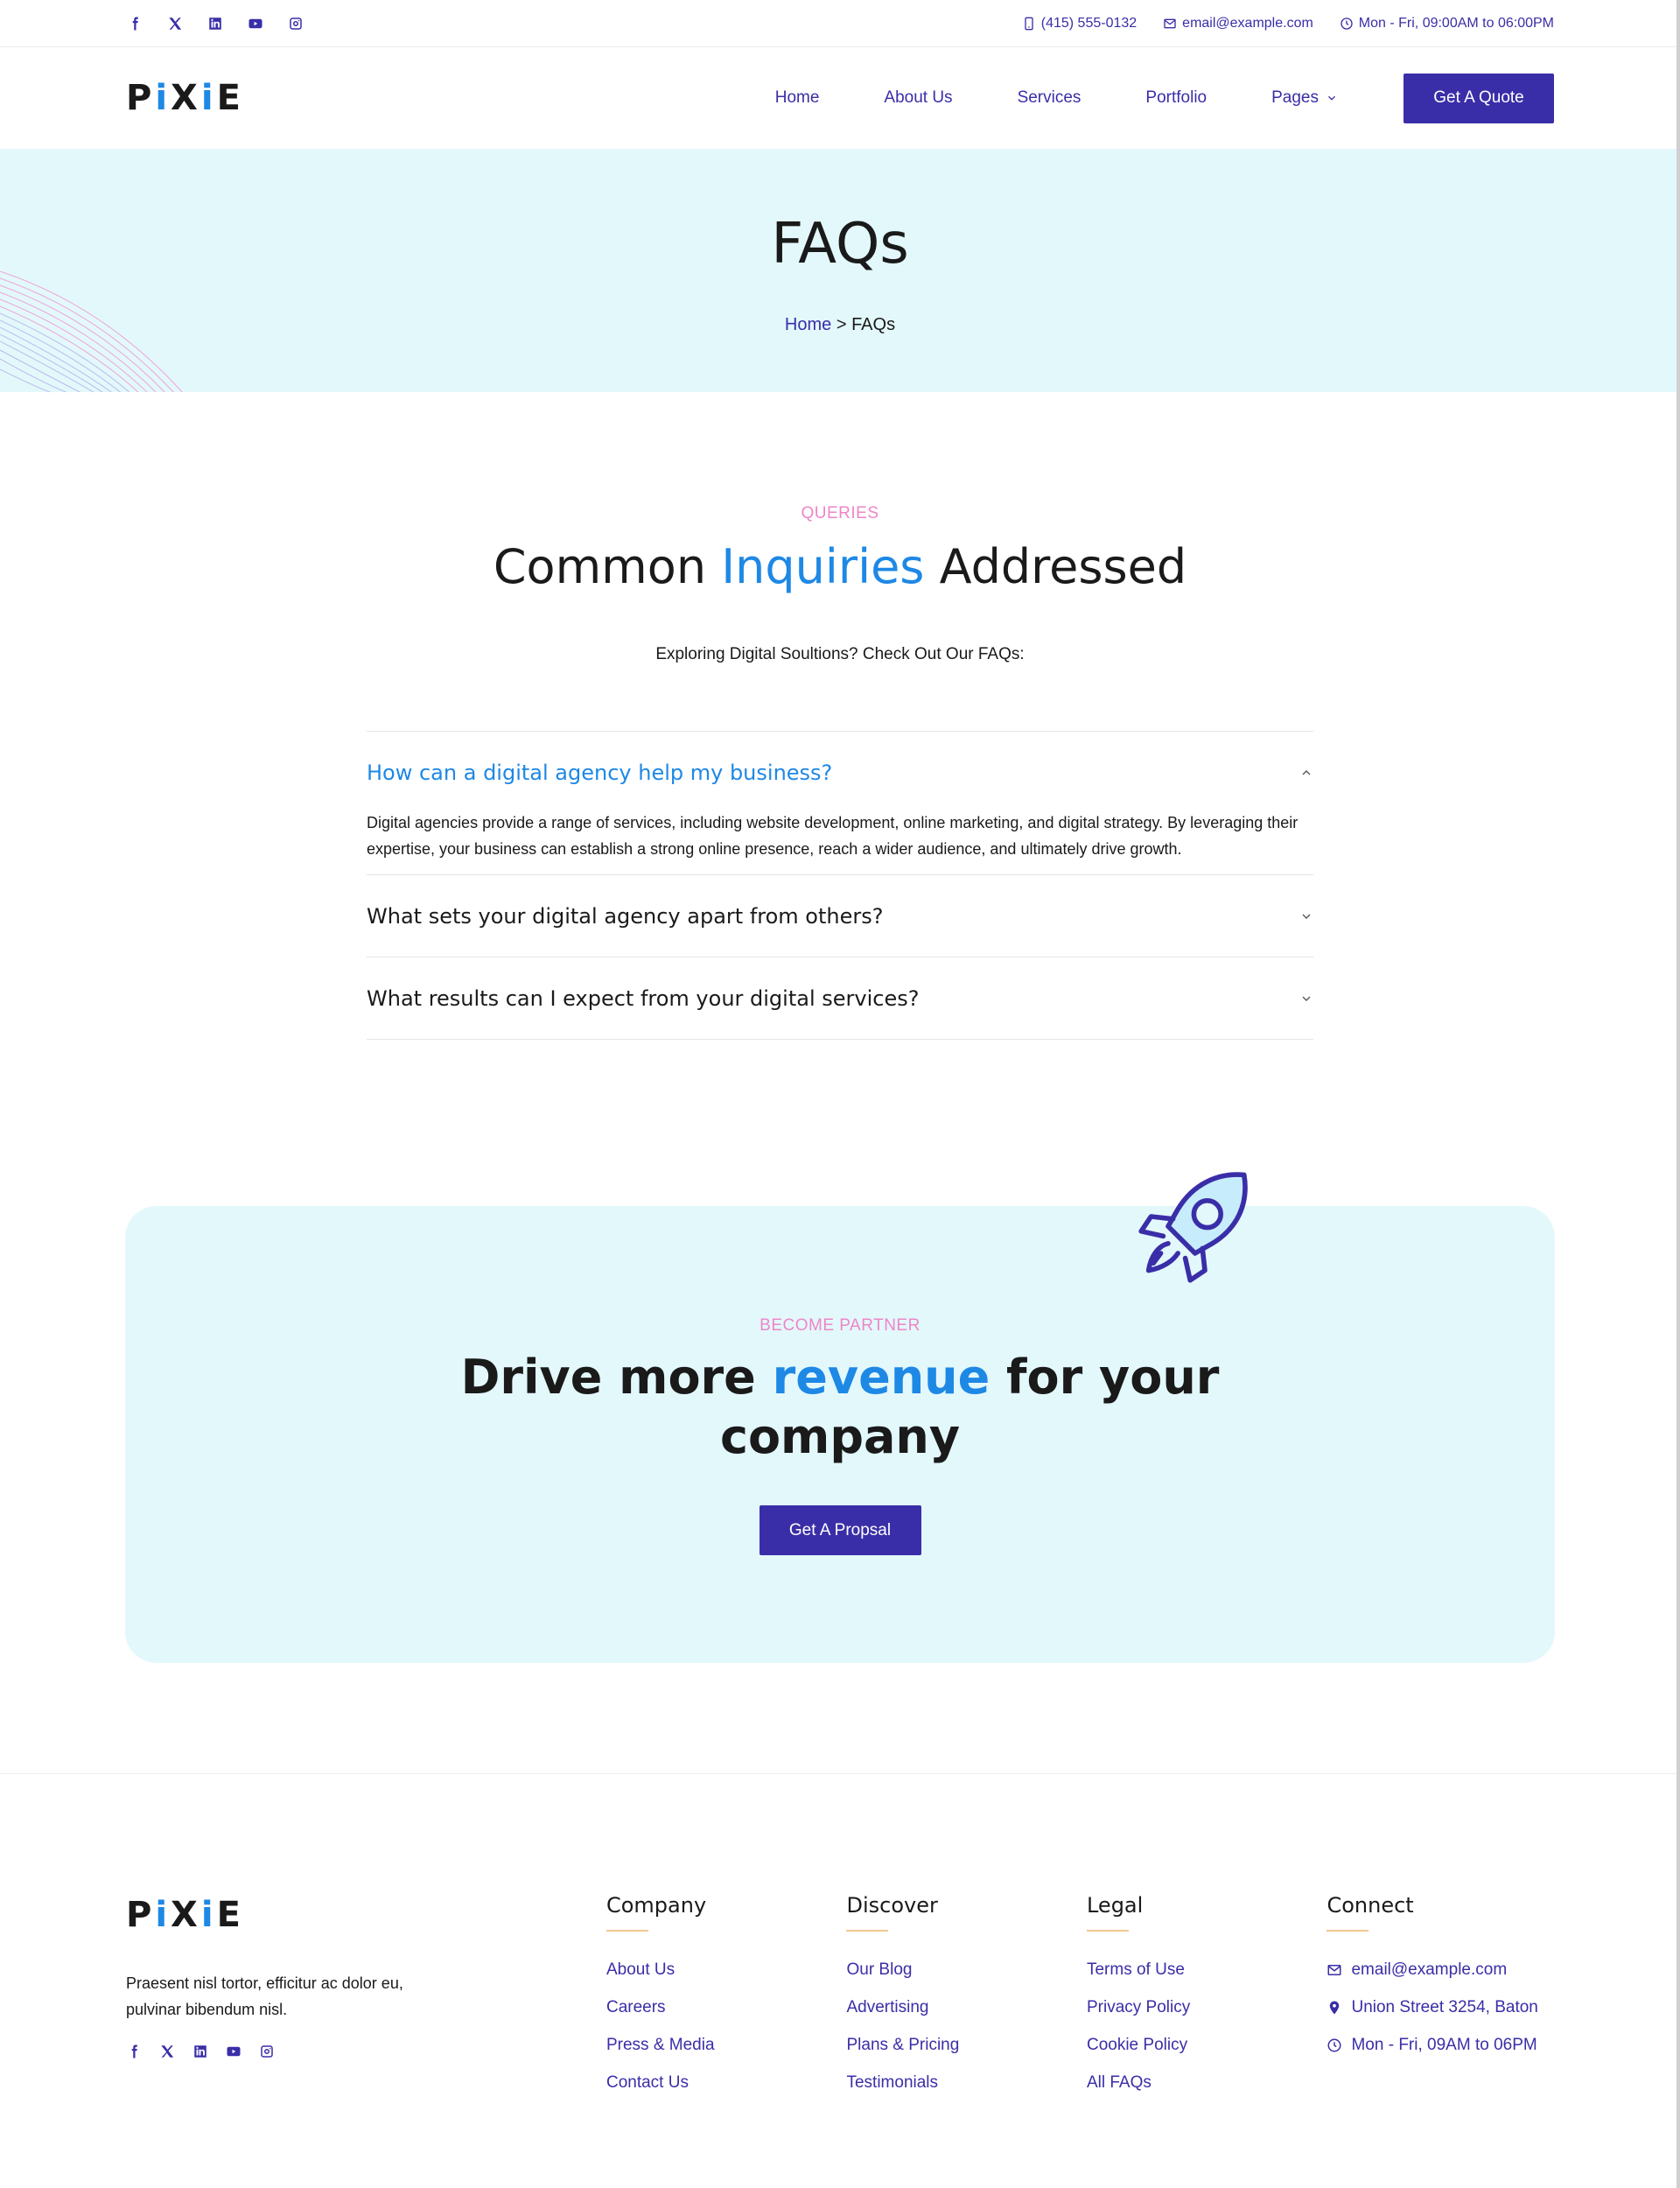 The width and height of the screenshot is (1680, 2188). What do you see at coordinates (1207, 1969) in the screenshot?
I see `footer-link: Terms of Use` at bounding box center [1207, 1969].